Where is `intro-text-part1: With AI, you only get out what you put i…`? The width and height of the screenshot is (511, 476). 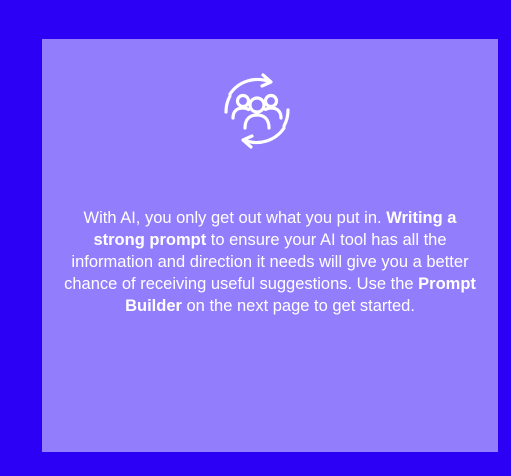
intro-text-part1: With AI, you only get out what you put i… is located at coordinates (235, 218).